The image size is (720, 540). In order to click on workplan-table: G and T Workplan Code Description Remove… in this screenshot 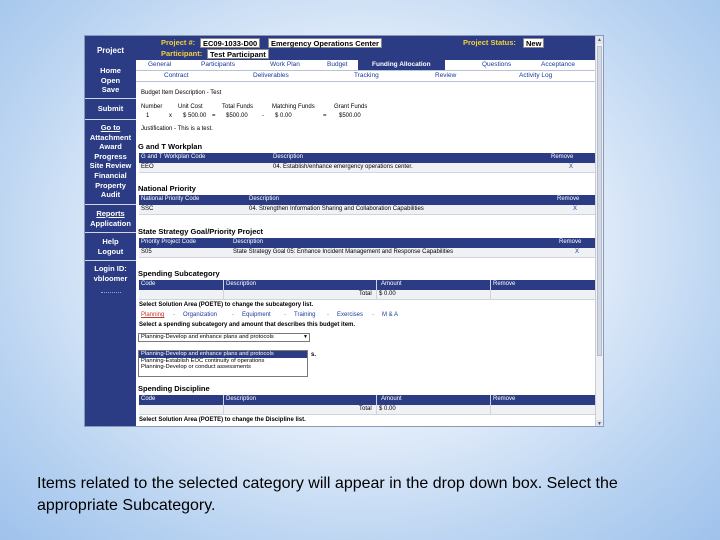, I will do `click(367, 163)`.